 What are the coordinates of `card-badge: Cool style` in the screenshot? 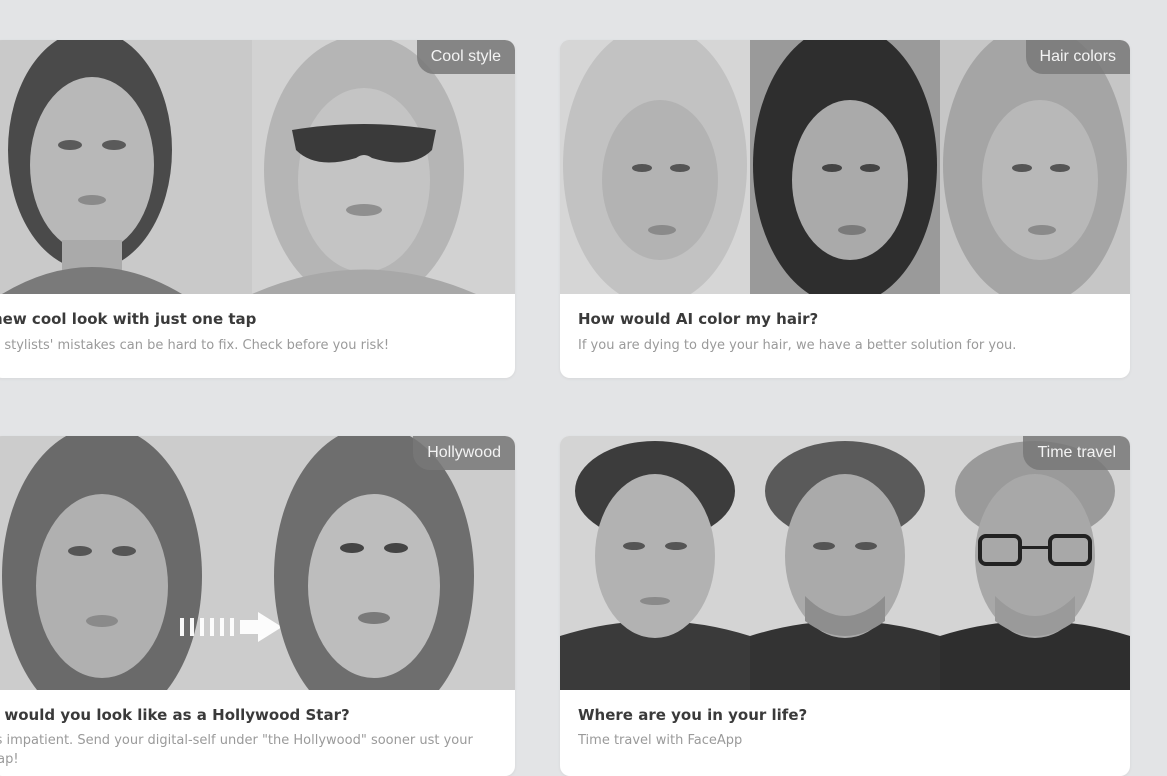 It's located at (465, 57).